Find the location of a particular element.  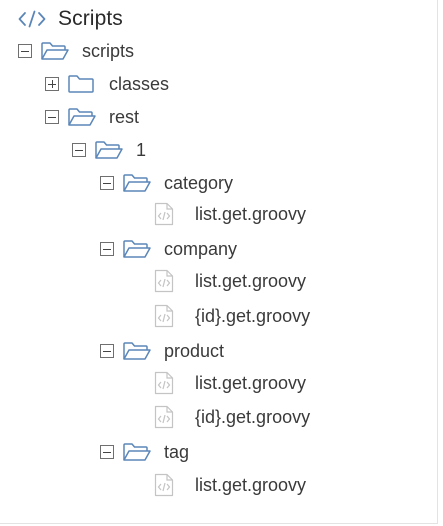

tree-node-company: company is located at coordinates (168, 249).